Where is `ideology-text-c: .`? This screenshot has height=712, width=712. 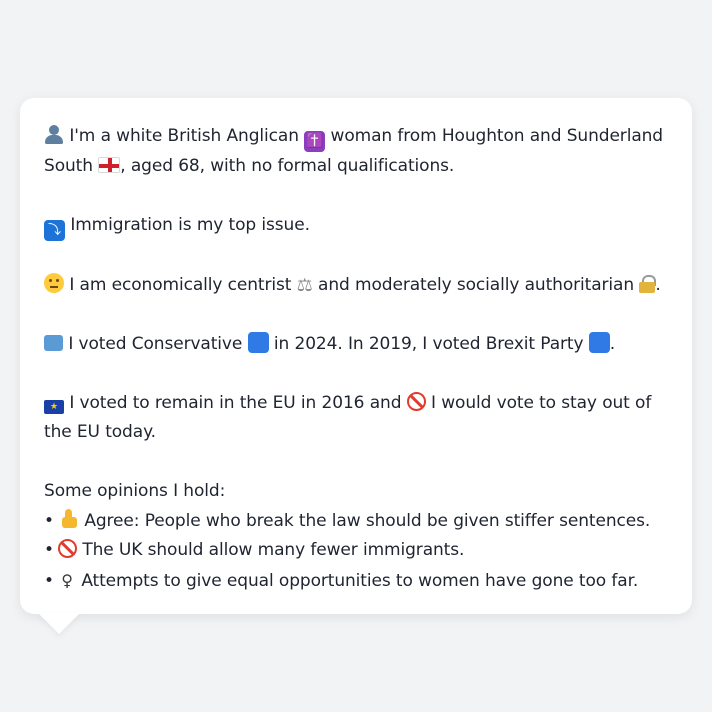 ideology-text-c: . is located at coordinates (658, 284).